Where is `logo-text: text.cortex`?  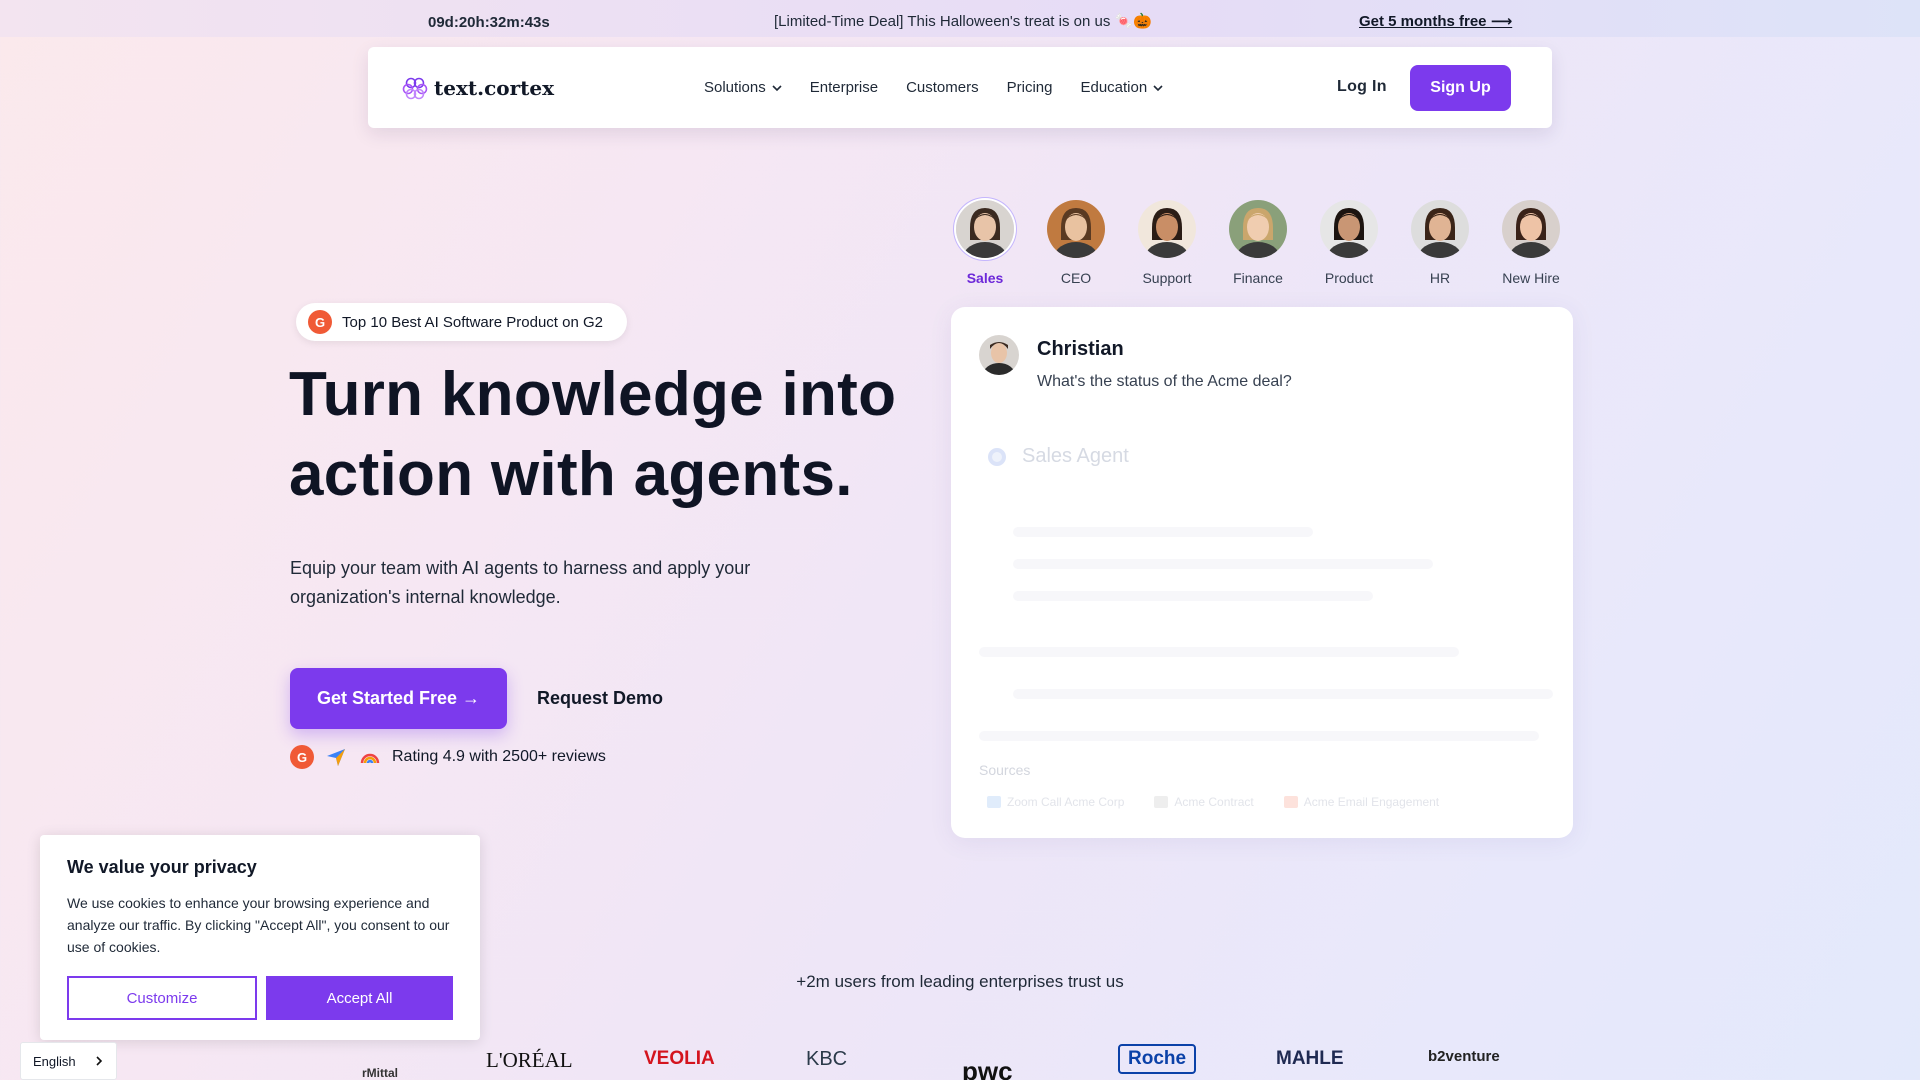
logo-text: text.cortex is located at coordinates (494, 88).